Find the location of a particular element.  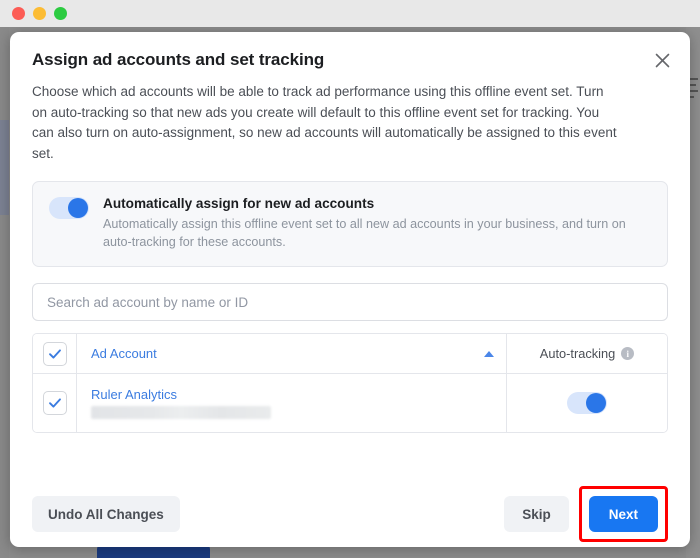

undo-all-changes-button: Undo All Changes is located at coordinates (106, 514).